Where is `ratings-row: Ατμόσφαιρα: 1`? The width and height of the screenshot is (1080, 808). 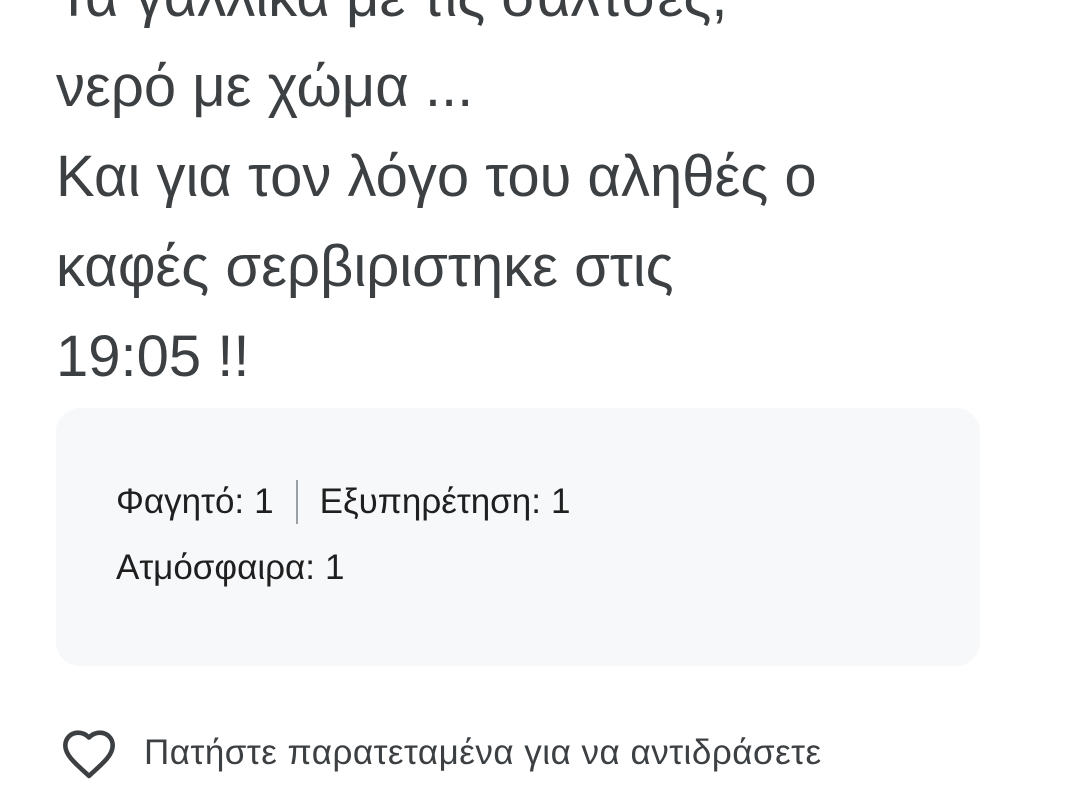 ratings-row: Ατμόσφαιρα: 1 is located at coordinates (230, 568).